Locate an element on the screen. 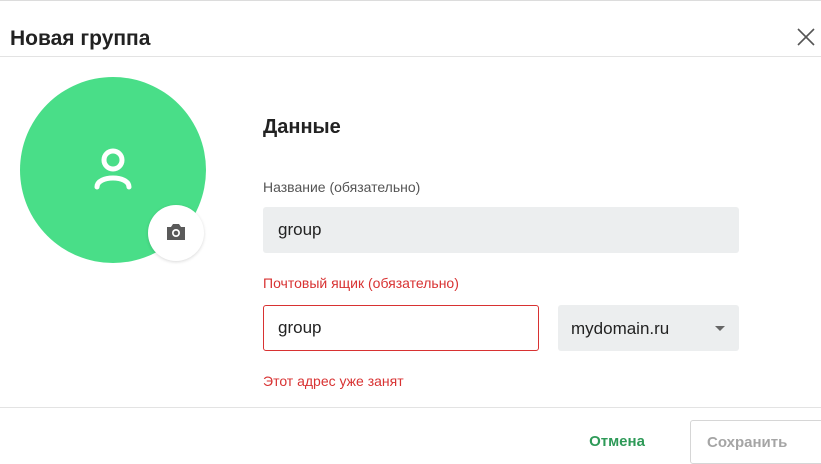 The width and height of the screenshot is (821, 464). header-divider is located at coordinates (410, 56).